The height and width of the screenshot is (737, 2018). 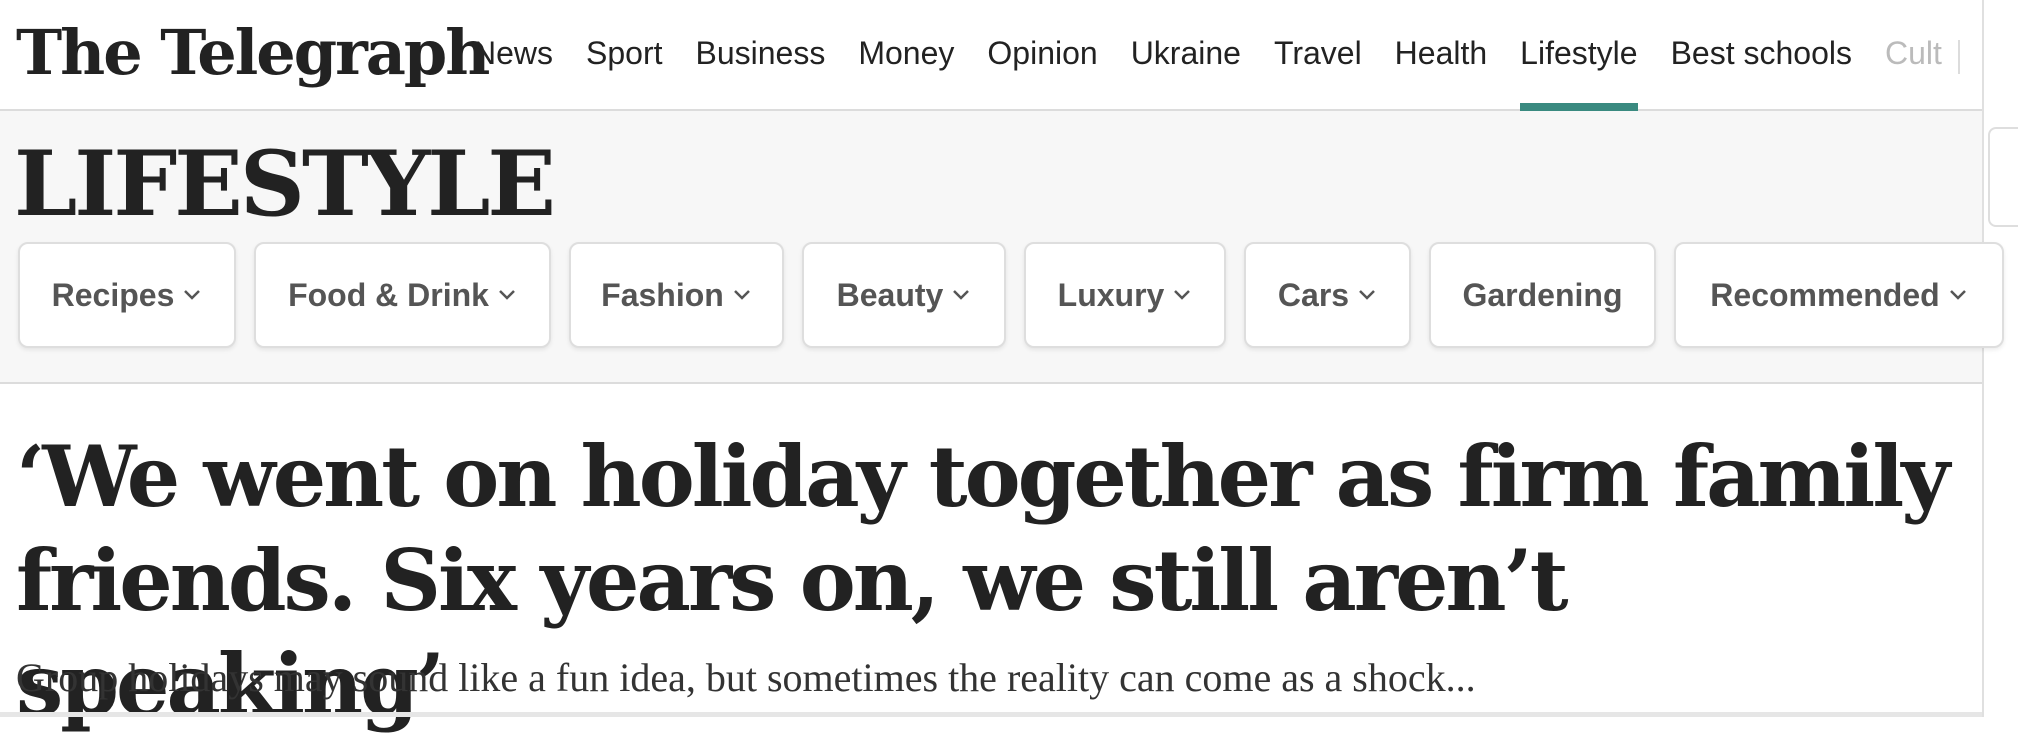 I want to click on nav-item-business: Business, so click(x=761, y=55).